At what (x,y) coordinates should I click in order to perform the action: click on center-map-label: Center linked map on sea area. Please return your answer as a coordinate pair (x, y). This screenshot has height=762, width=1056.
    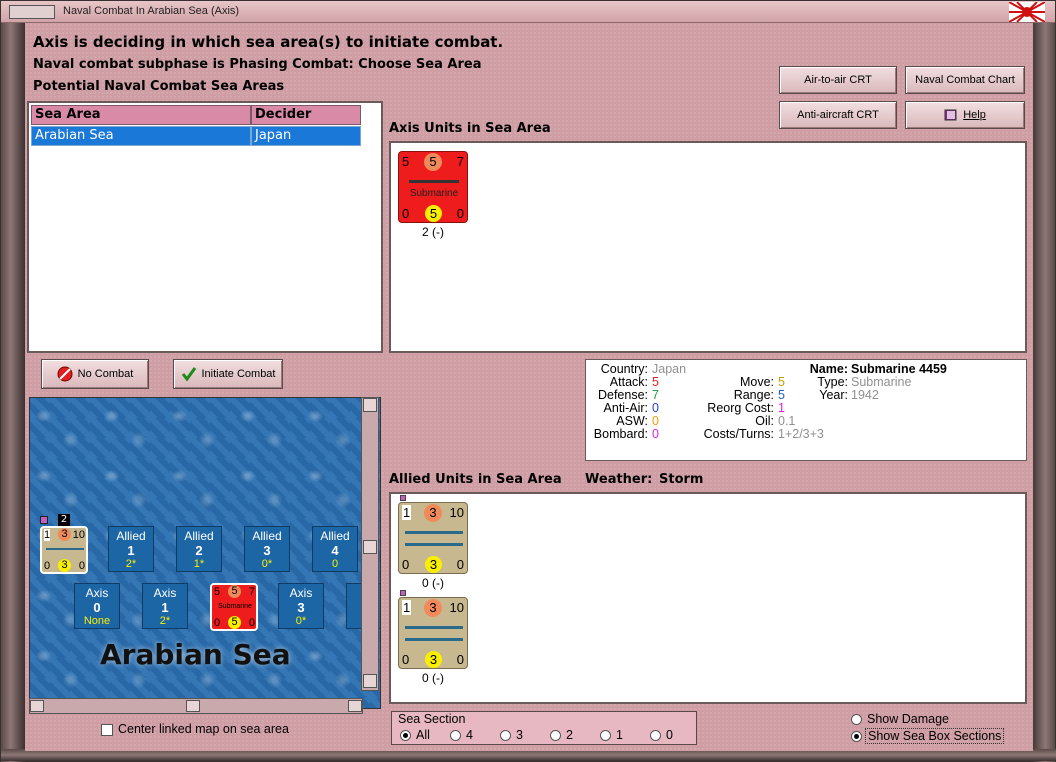
    Looking at the image, I should click on (203, 729).